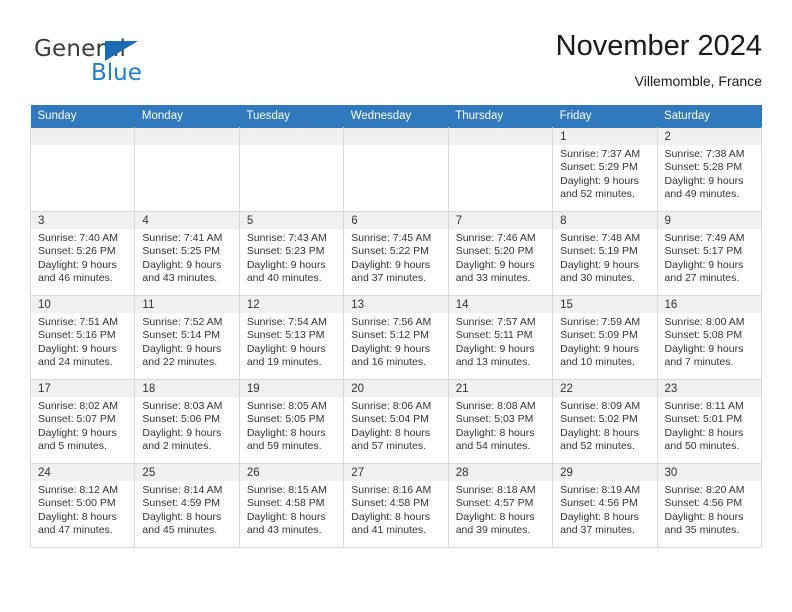 The width and height of the screenshot is (792, 612). Describe the element at coordinates (187, 220) in the screenshot. I see `day-number: 4` at that location.